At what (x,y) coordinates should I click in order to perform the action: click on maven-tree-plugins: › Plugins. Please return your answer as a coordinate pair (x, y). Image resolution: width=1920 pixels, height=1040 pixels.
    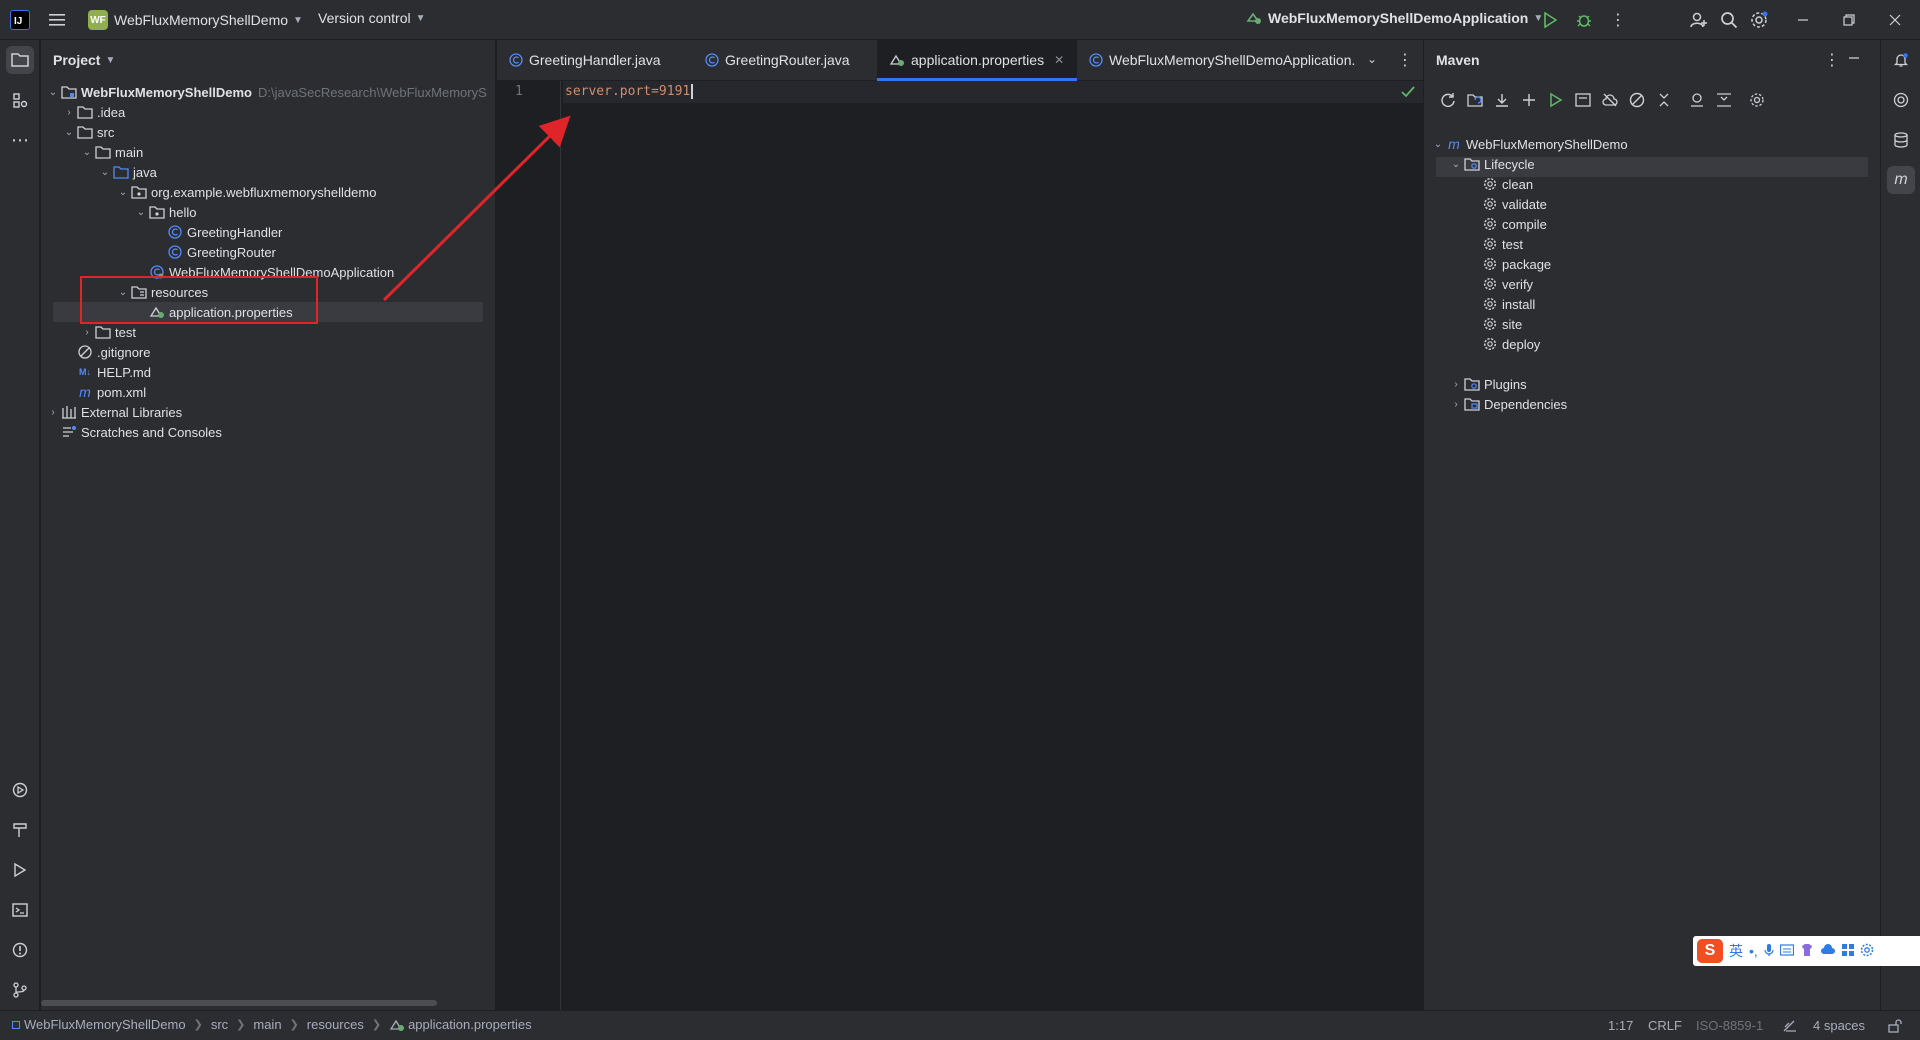
    Looking at the image, I should click on (1487, 384).